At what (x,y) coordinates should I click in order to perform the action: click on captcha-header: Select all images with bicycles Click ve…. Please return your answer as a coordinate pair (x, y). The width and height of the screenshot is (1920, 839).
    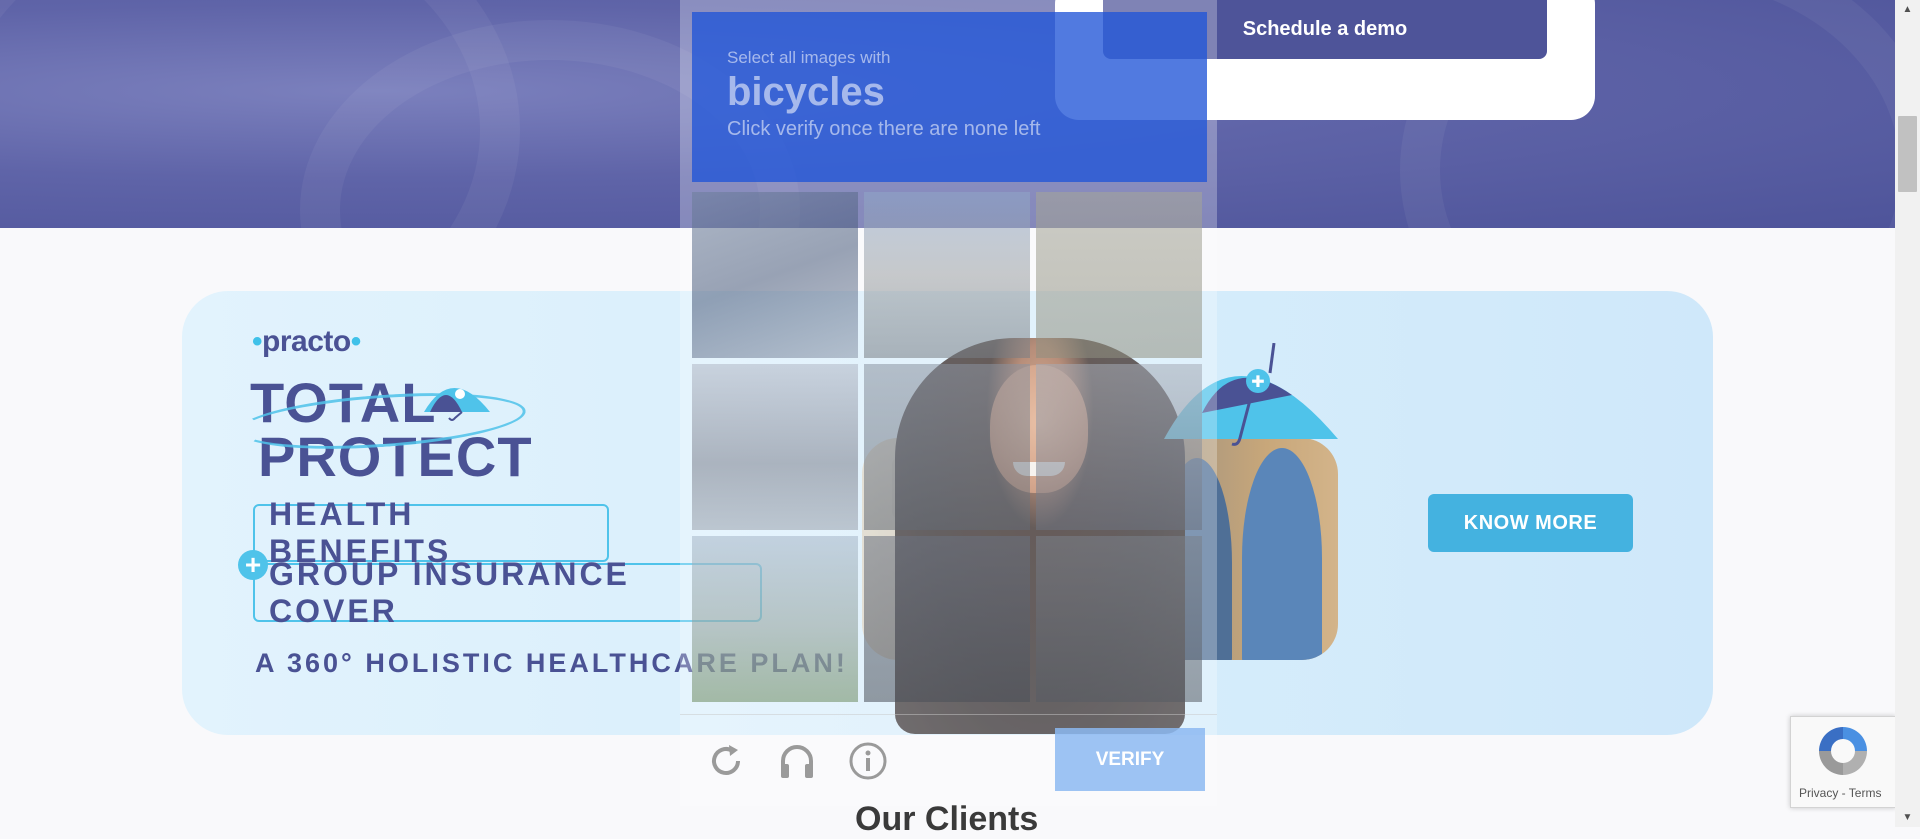
    Looking at the image, I should click on (949, 97).